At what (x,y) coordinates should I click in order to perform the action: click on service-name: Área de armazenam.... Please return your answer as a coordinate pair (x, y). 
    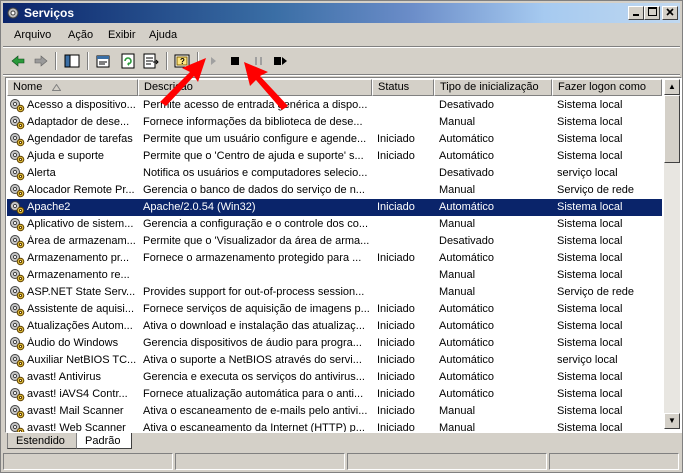
    Looking at the image, I should click on (81, 241).